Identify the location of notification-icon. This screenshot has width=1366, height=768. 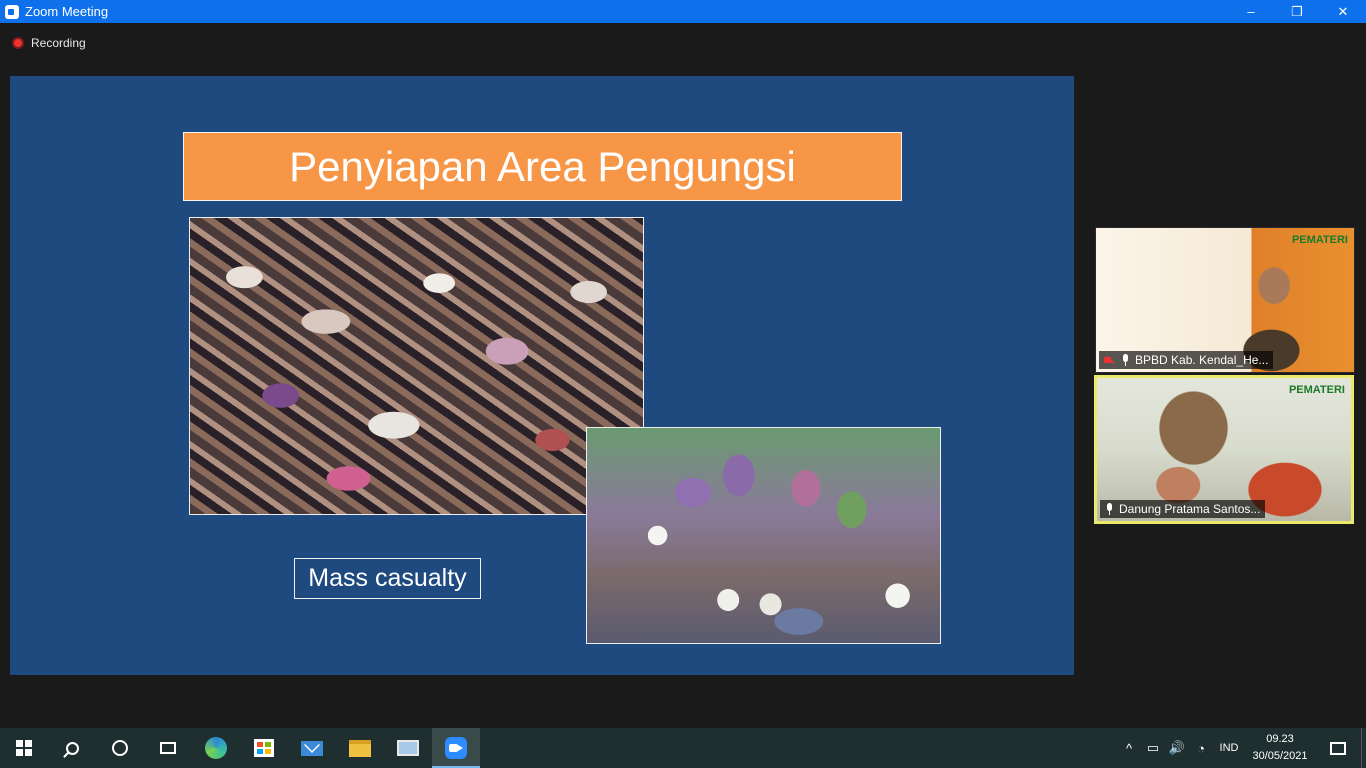
(1338, 748).